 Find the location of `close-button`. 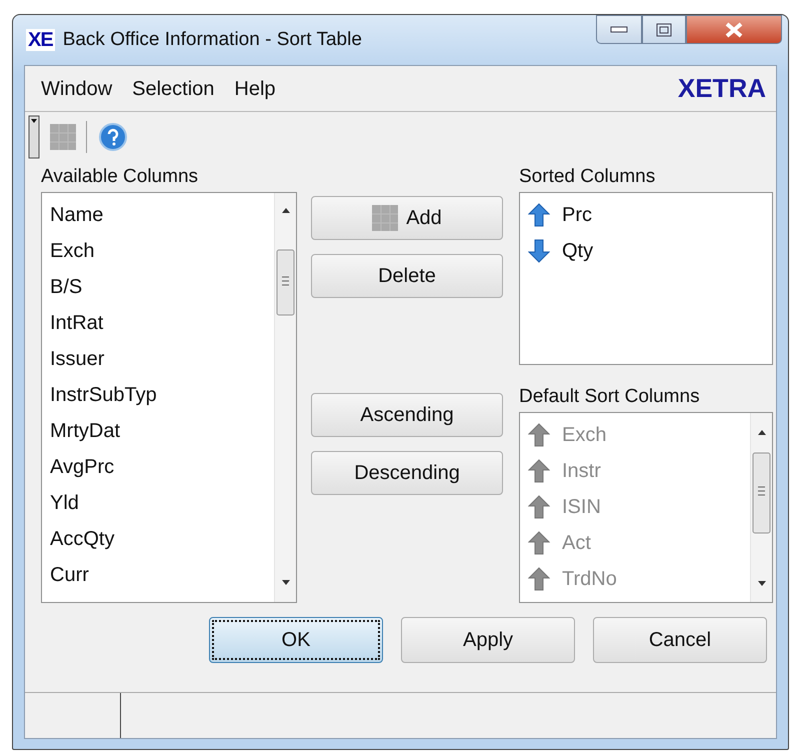

close-button is located at coordinates (734, 29).